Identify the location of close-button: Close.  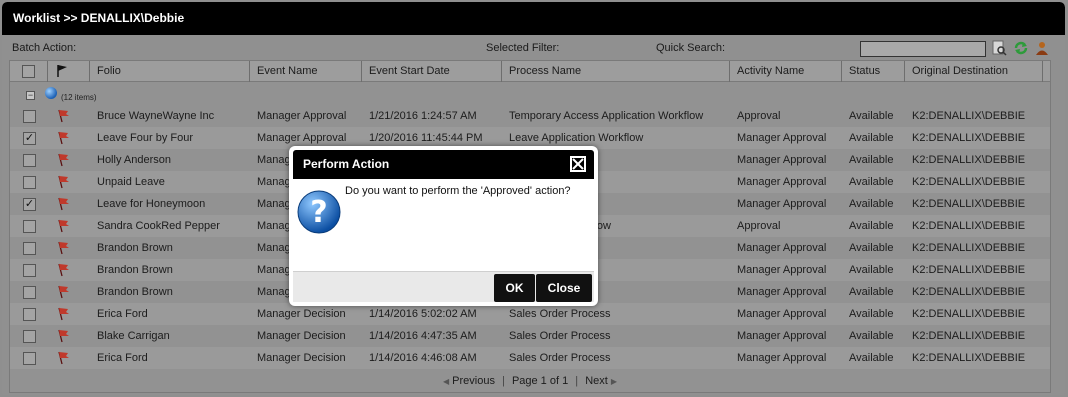
(564, 288).